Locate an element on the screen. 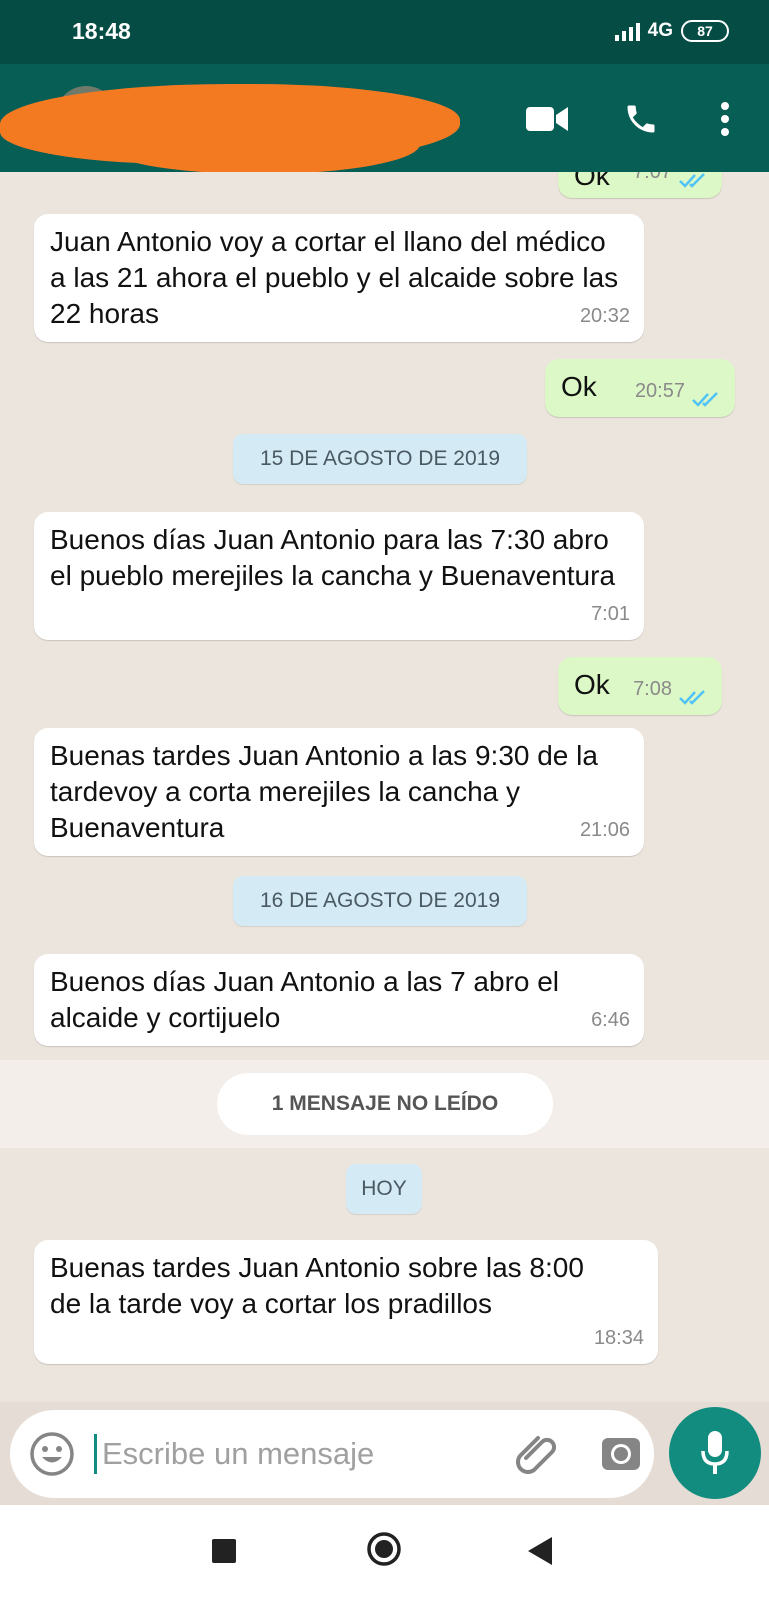 This screenshot has height=1600, width=769. unread-label: 1 MENSAJE NO LEÍDO is located at coordinates (385, 1103).